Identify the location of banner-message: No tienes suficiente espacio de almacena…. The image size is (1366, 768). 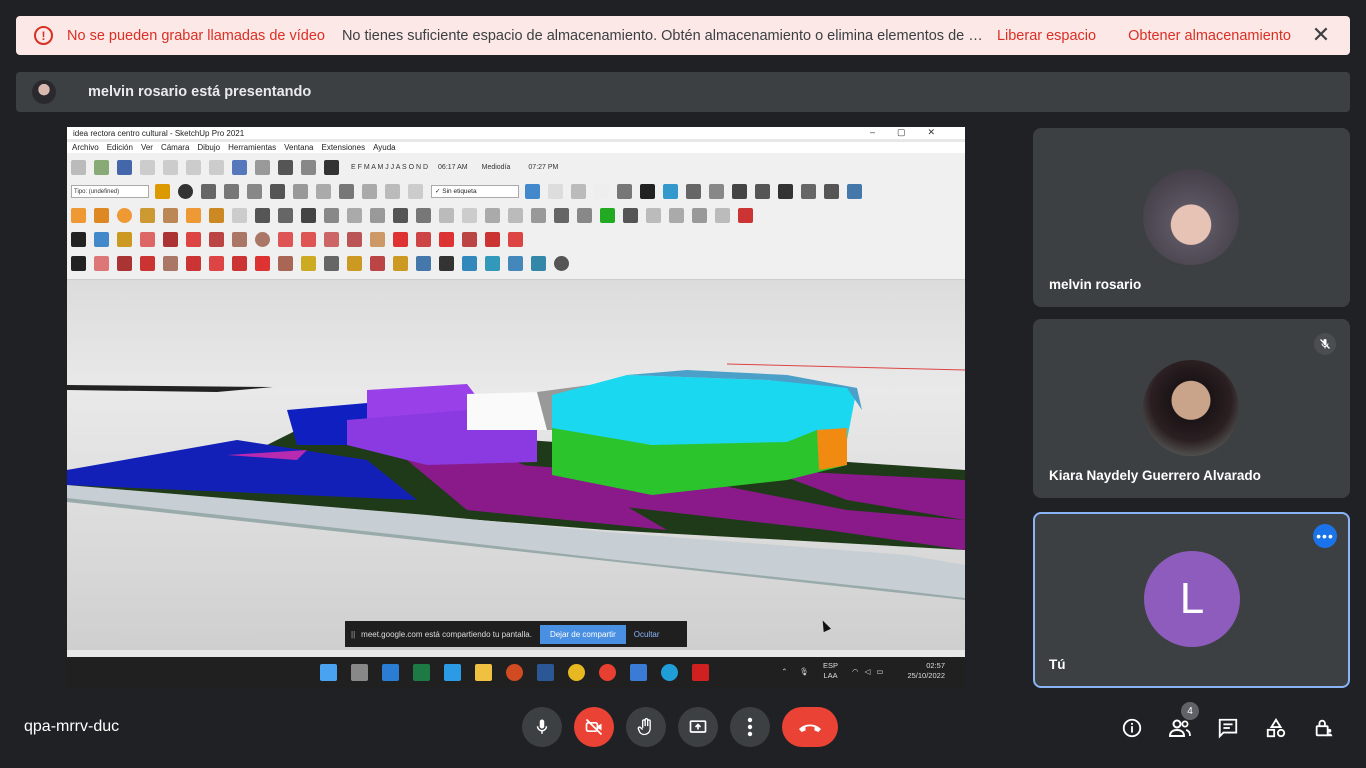
(664, 35).